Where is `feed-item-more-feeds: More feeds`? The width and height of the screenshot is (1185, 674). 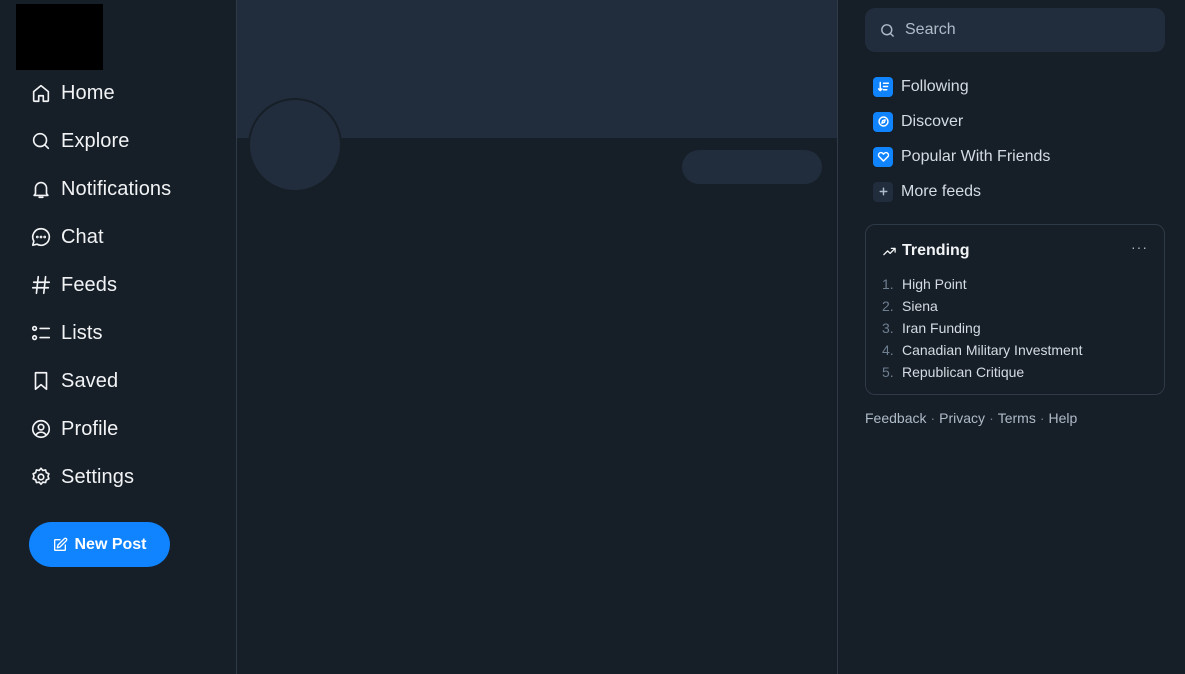
feed-item-more-feeds: More feeds is located at coordinates (1018, 191).